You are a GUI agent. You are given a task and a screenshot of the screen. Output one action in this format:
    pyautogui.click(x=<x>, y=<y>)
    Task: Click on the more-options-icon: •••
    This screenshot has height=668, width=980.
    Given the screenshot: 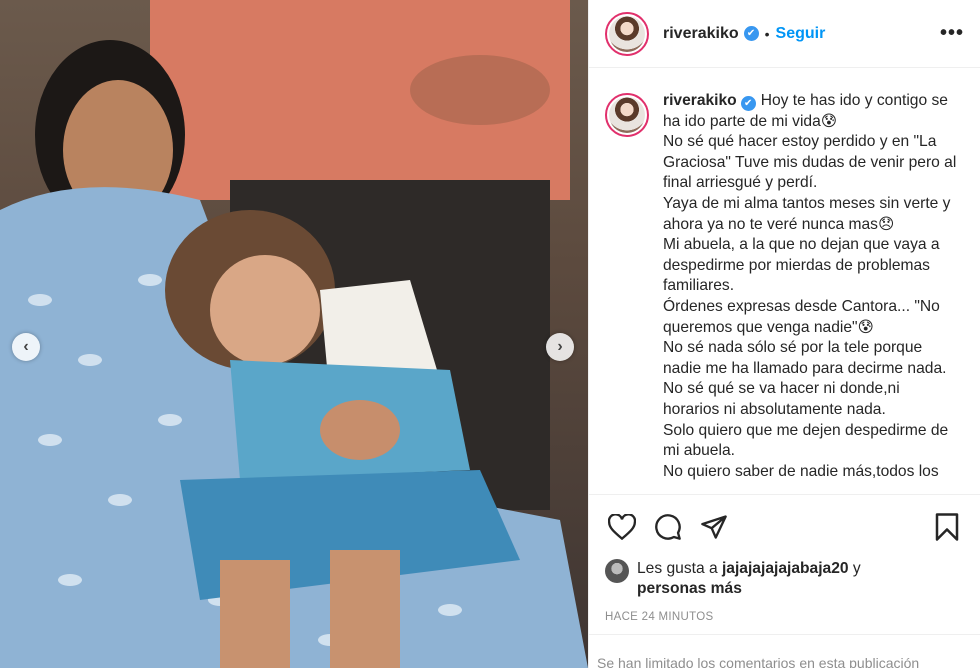 What is the action you would take?
    pyautogui.click(x=952, y=33)
    